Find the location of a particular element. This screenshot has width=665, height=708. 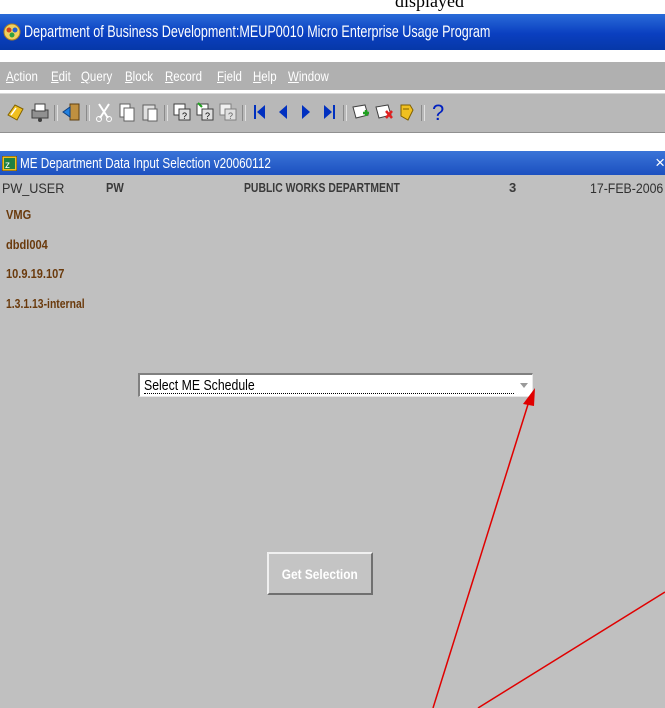

database-name: dbdl004 is located at coordinates (27, 244).